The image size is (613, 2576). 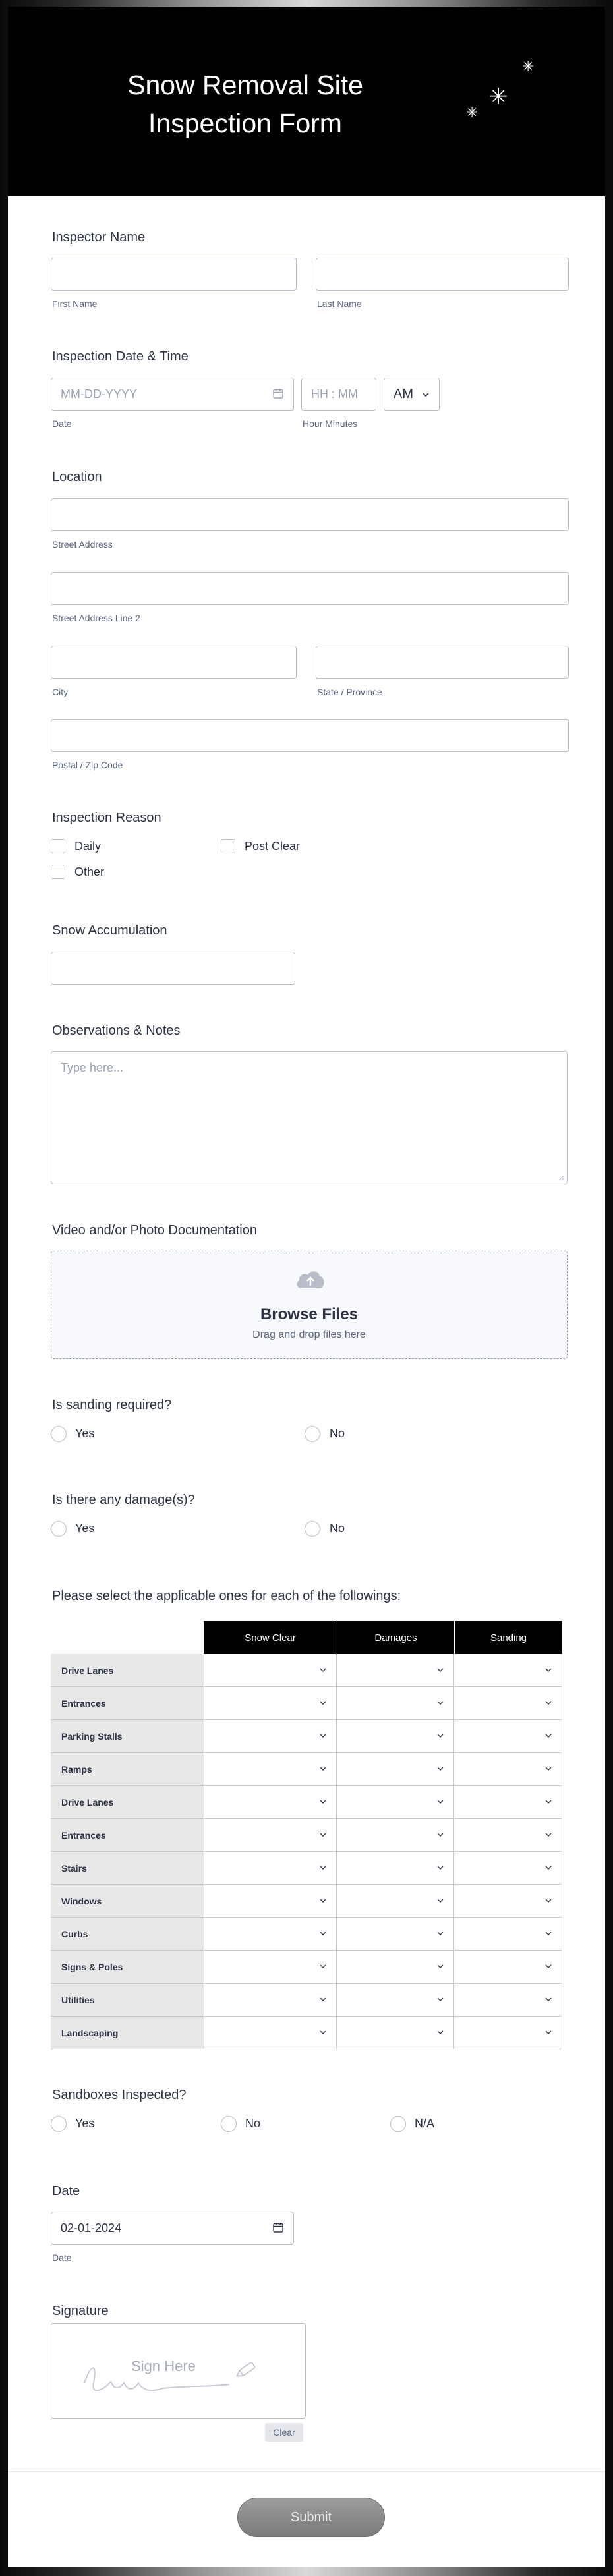 What do you see at coordinates (228, 846) in the screenshot?
I see `reason-post-clear-checkbox` at bounding box center [228, 846].